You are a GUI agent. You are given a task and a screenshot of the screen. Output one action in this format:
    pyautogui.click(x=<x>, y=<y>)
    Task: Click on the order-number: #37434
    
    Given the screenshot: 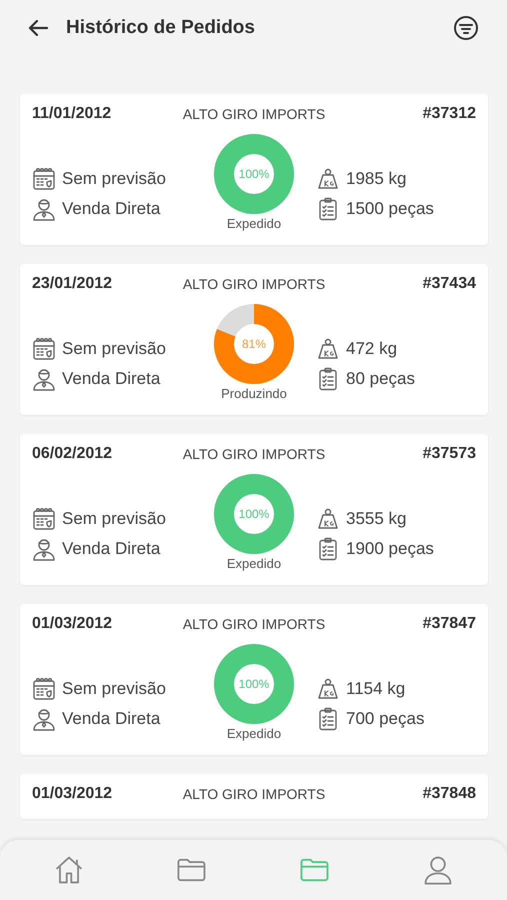 What is the action you would take?
    pyautogui.click(x=449, y=284)
    